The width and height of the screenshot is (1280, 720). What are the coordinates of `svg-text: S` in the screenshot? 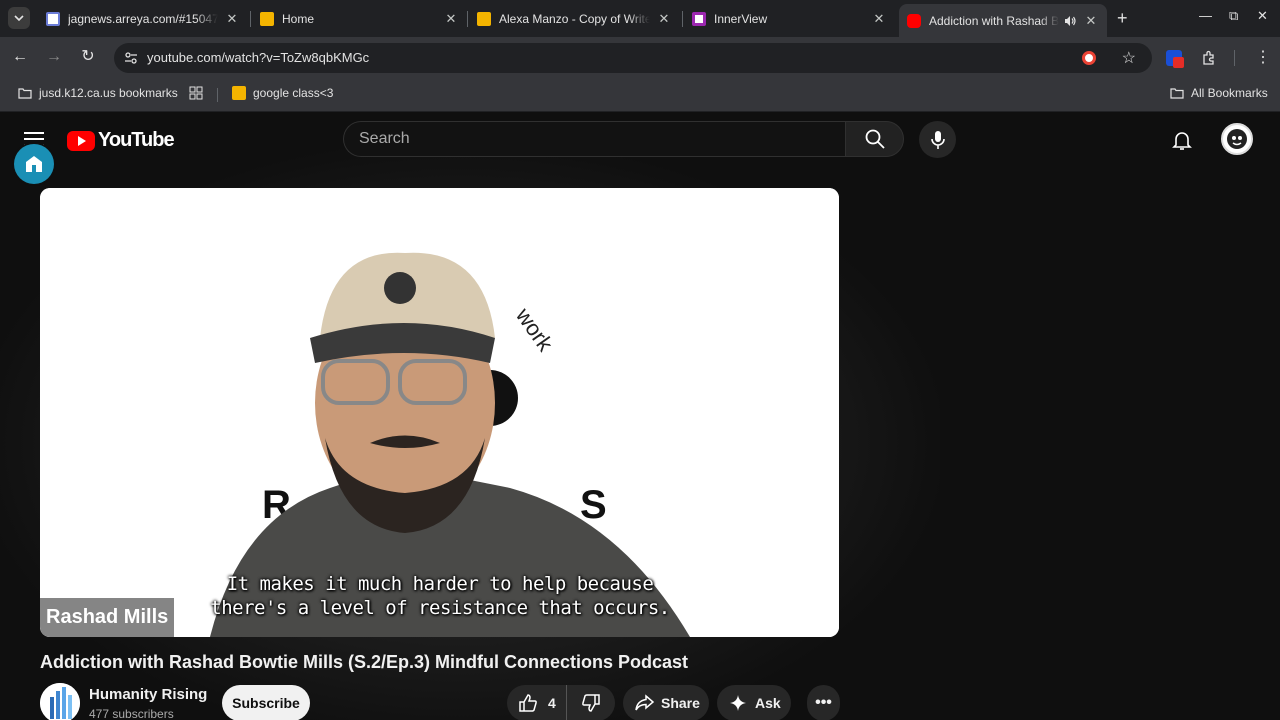 It's located at (593, 505).